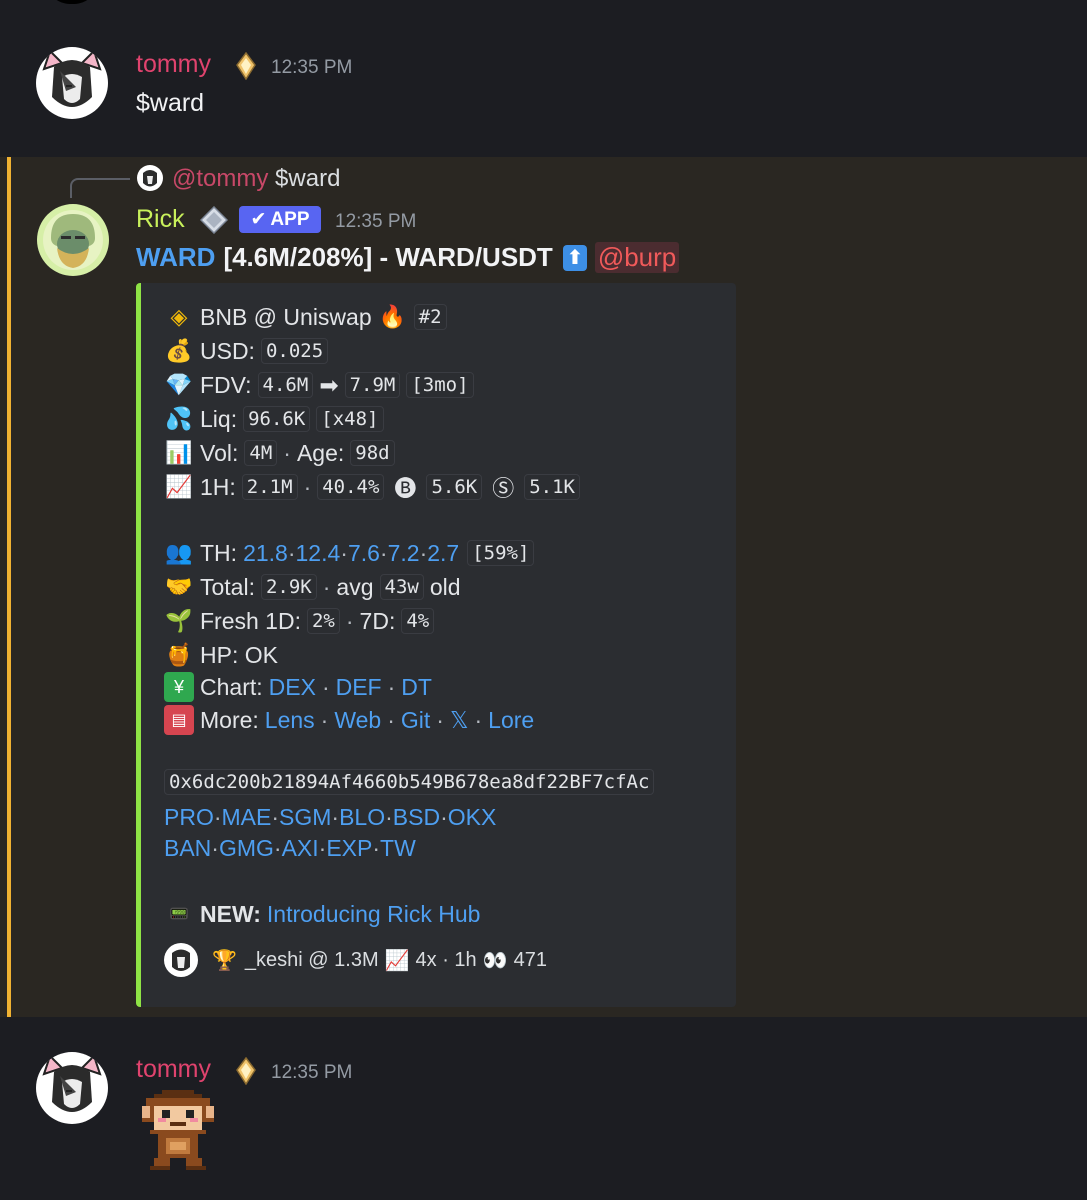 The width and height of the screenshot is (1087, 1200). Describe the element at coordinates (224, 961) in the screenshot. I see `trophy-icon: 🏆` at that location.